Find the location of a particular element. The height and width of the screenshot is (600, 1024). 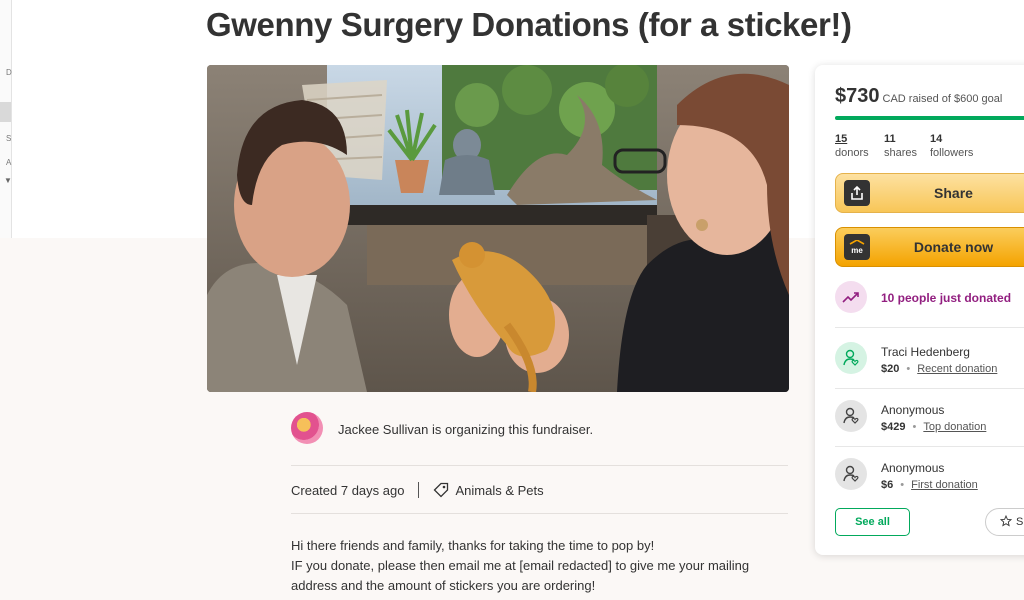

followers-count: 14 is located at coordinates (936, 139).